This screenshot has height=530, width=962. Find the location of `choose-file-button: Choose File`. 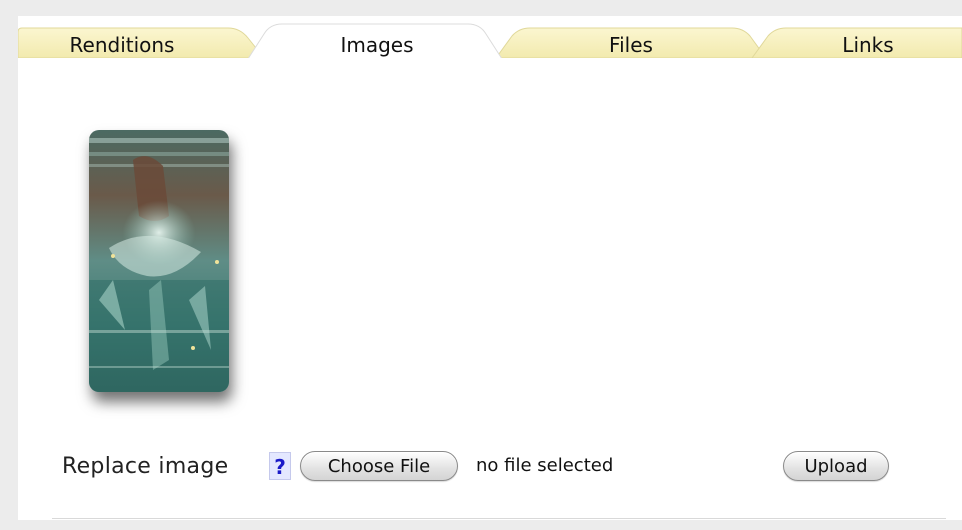

choose-file-button: Choose File is located at coordinates (379, 466).